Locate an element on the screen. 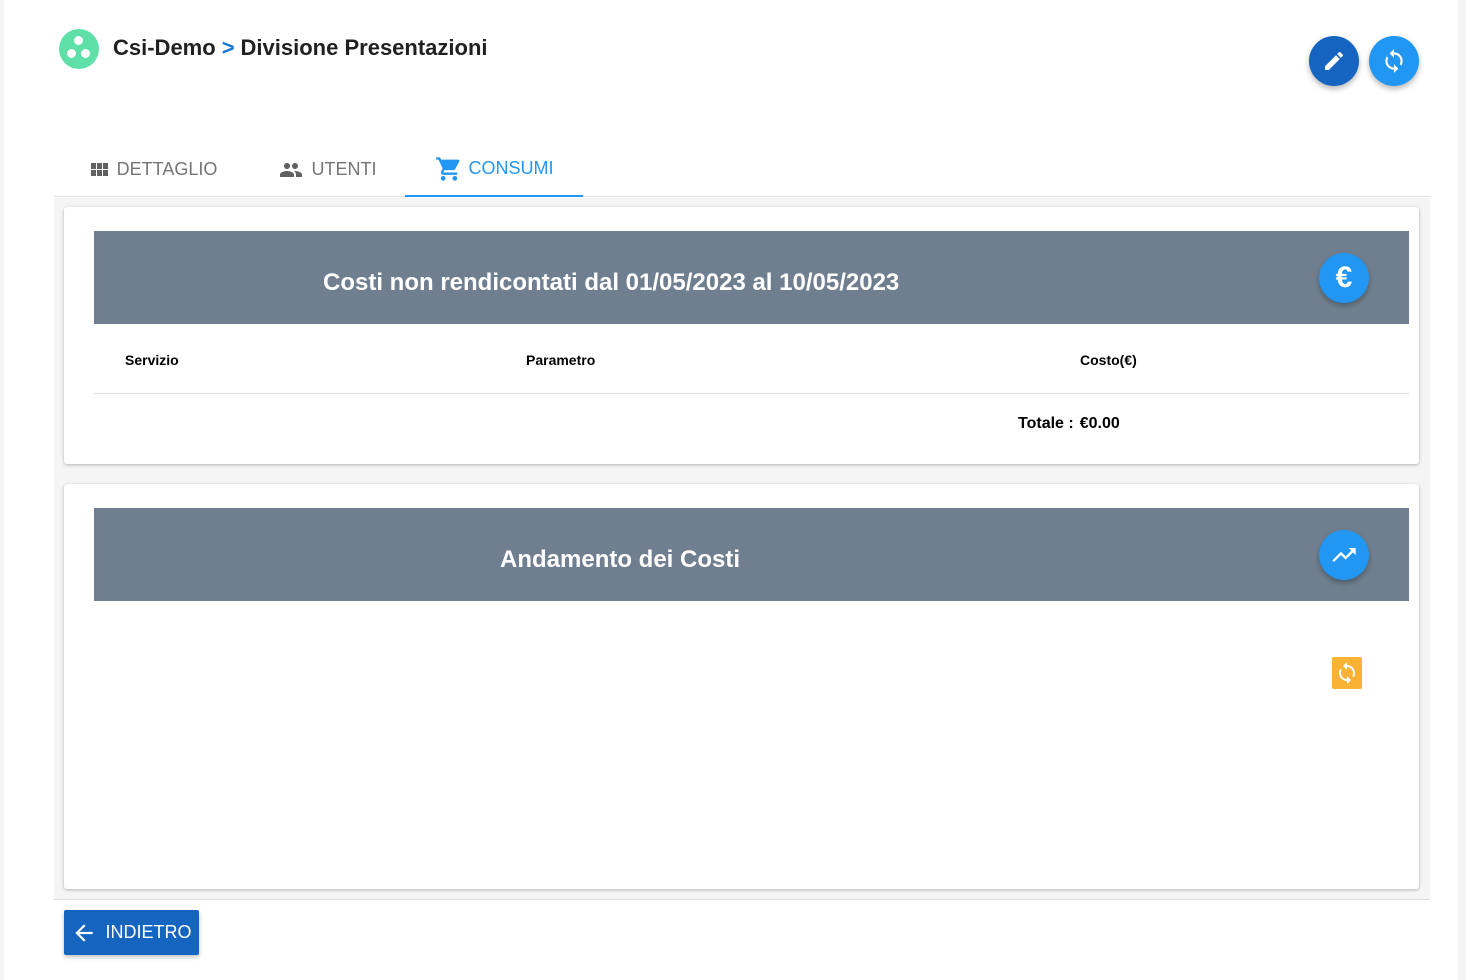  euro-glyph: € is located at coordinates (1344, 277).